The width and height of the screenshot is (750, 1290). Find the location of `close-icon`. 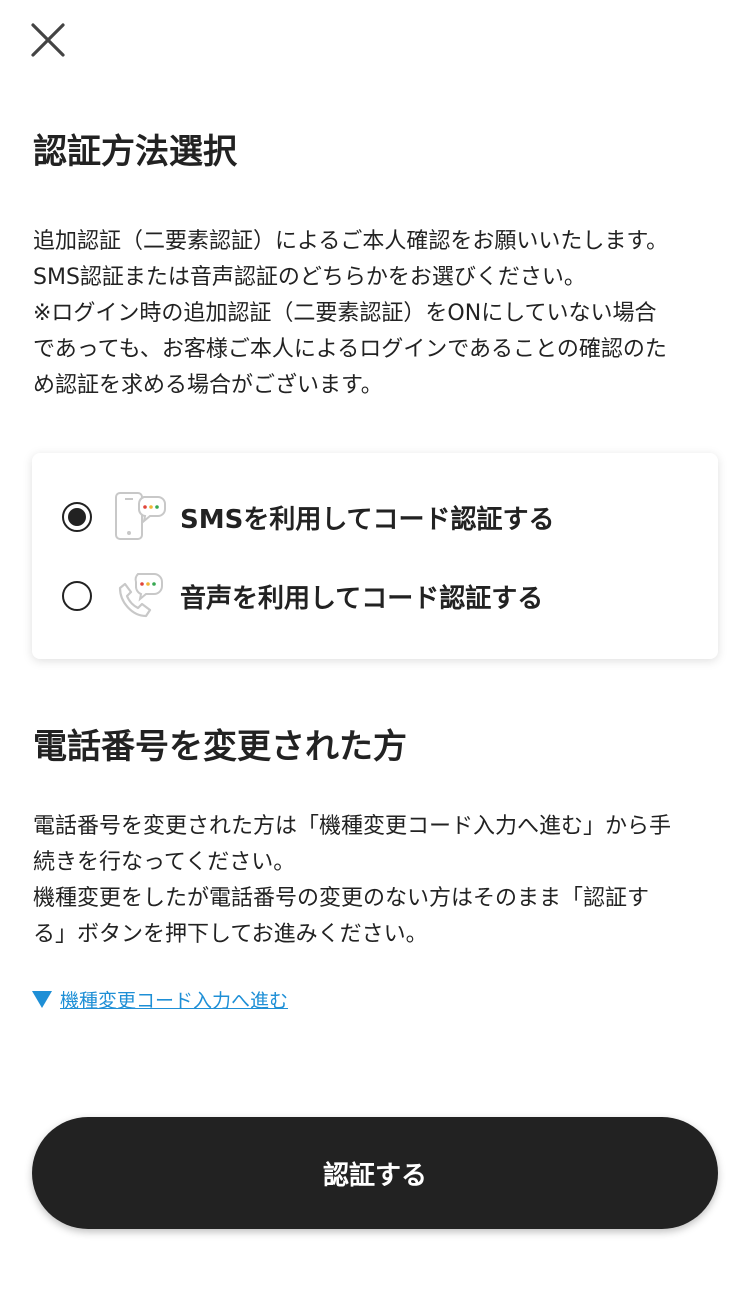

close-icon is located at coordinates (48, 40).